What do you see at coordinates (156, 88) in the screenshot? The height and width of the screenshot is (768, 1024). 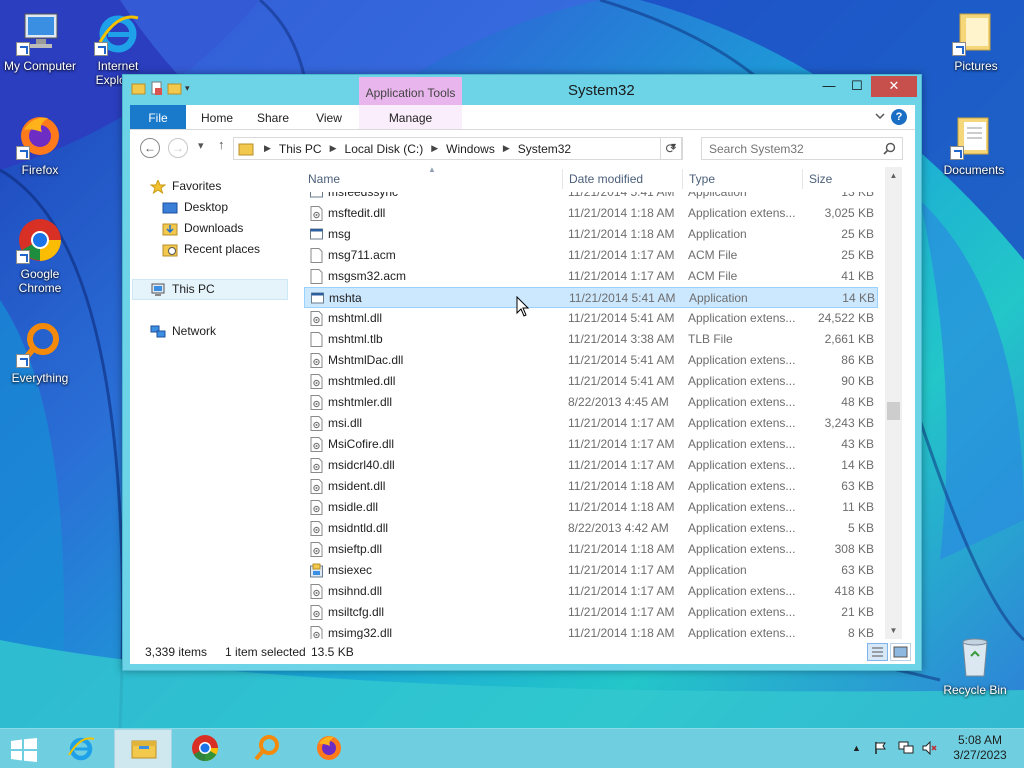 I see `properties-icon` at bounding box center [156, 88].